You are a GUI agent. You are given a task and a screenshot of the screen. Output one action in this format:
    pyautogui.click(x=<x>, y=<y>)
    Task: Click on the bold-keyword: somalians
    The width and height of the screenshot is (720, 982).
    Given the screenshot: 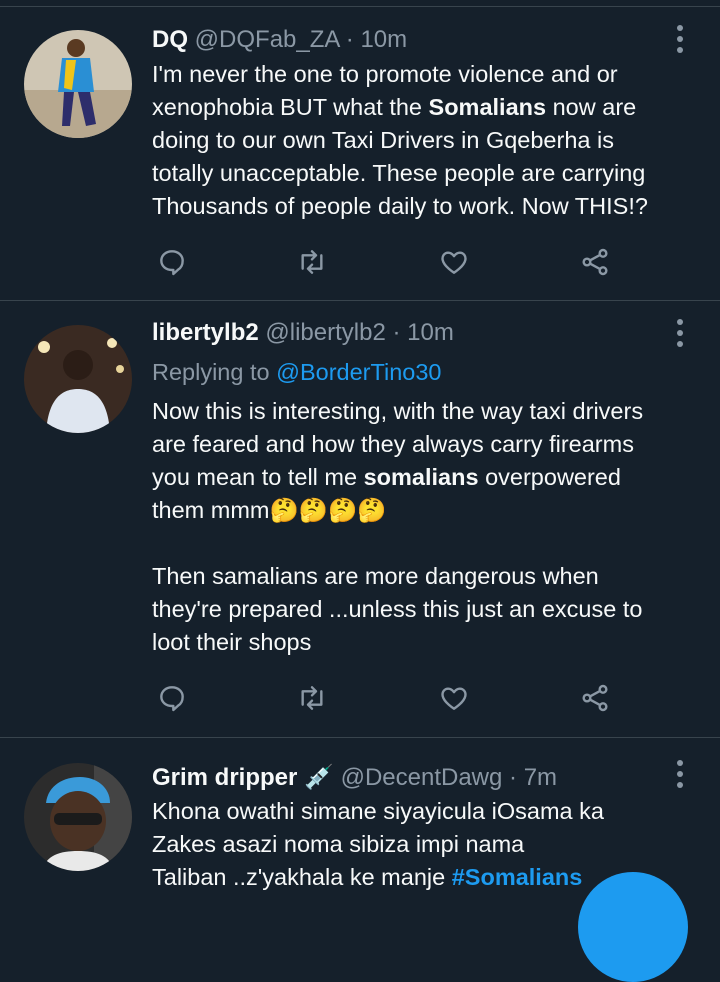 What is the action you would take?
    pyautogui.click(x=421, y=477)
    